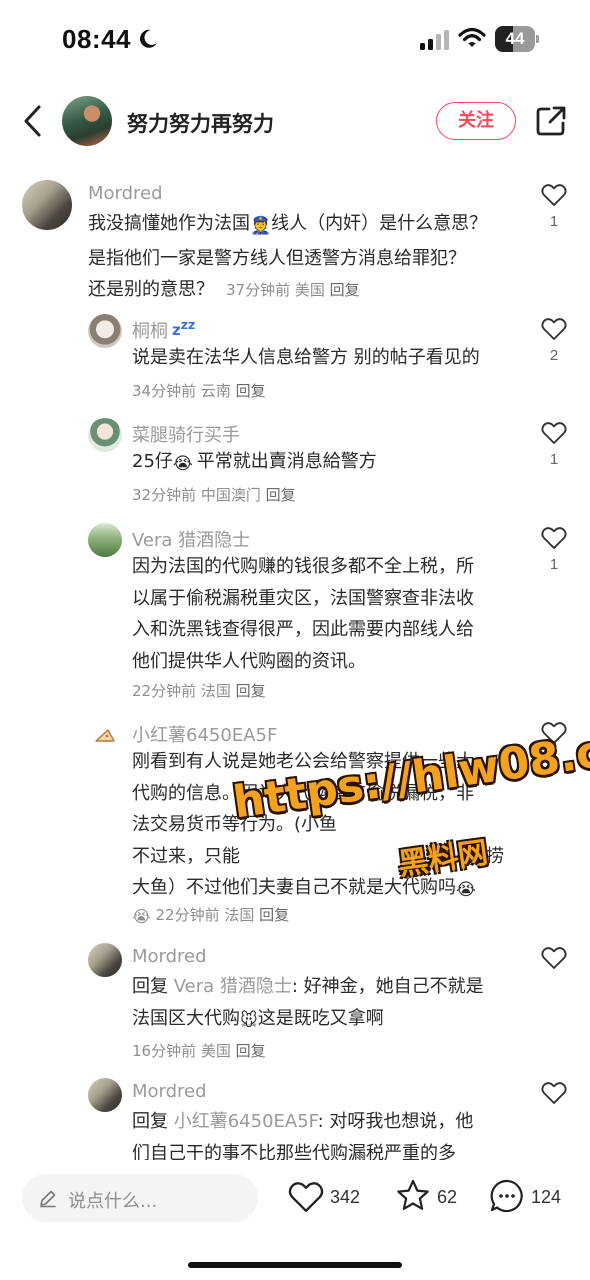 This screenshot has width=590, height=1280. I want to click on follow-button: 关注, so click(476, 121).